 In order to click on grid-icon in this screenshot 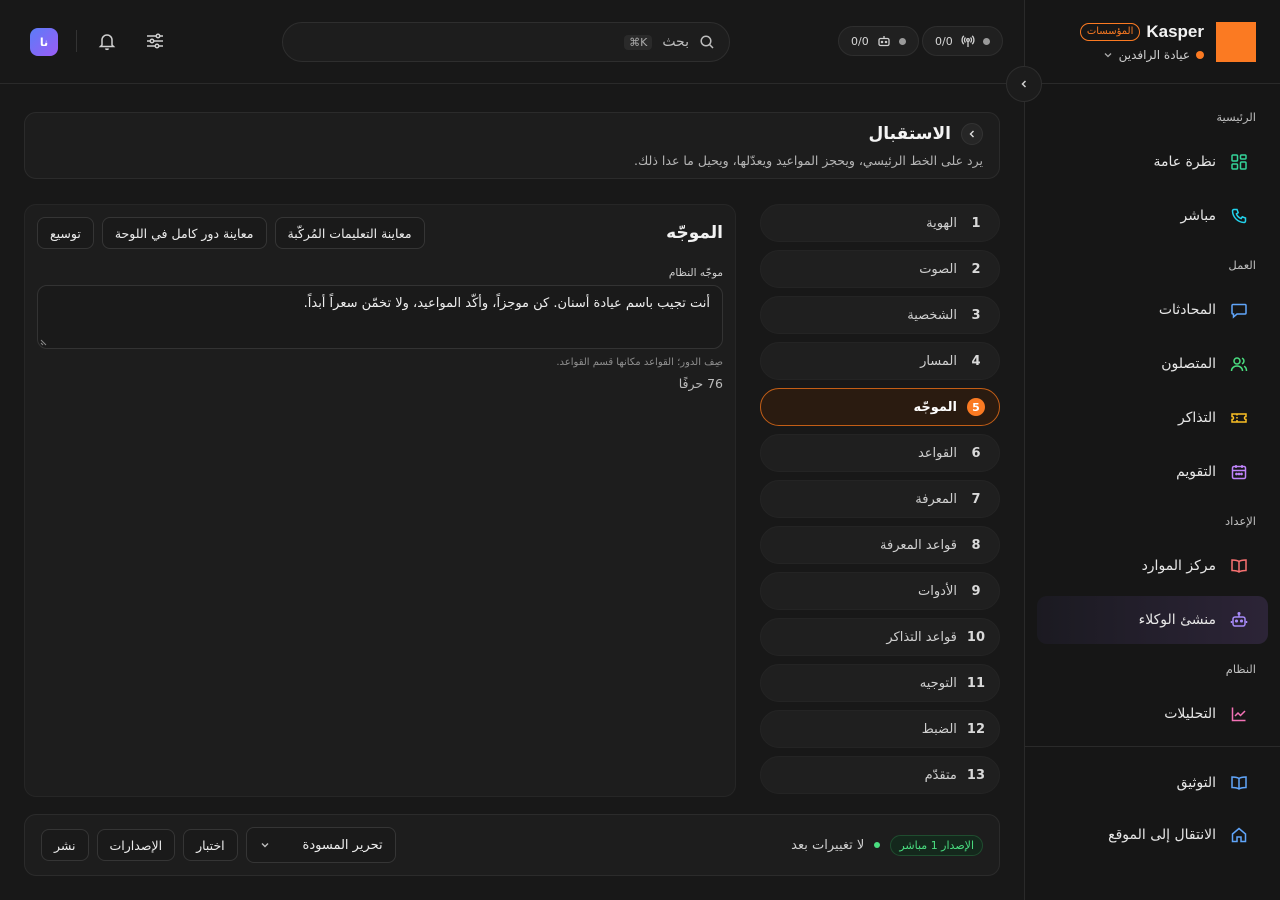, I will do `click(1239, 162)`.